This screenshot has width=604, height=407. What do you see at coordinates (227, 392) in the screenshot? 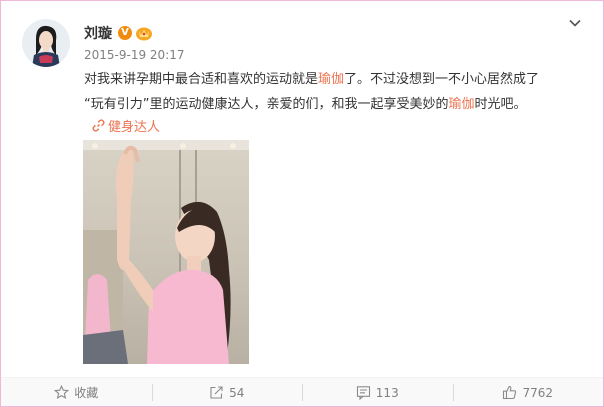
I see `repost-button: 54` at bounding box center [227, 392].